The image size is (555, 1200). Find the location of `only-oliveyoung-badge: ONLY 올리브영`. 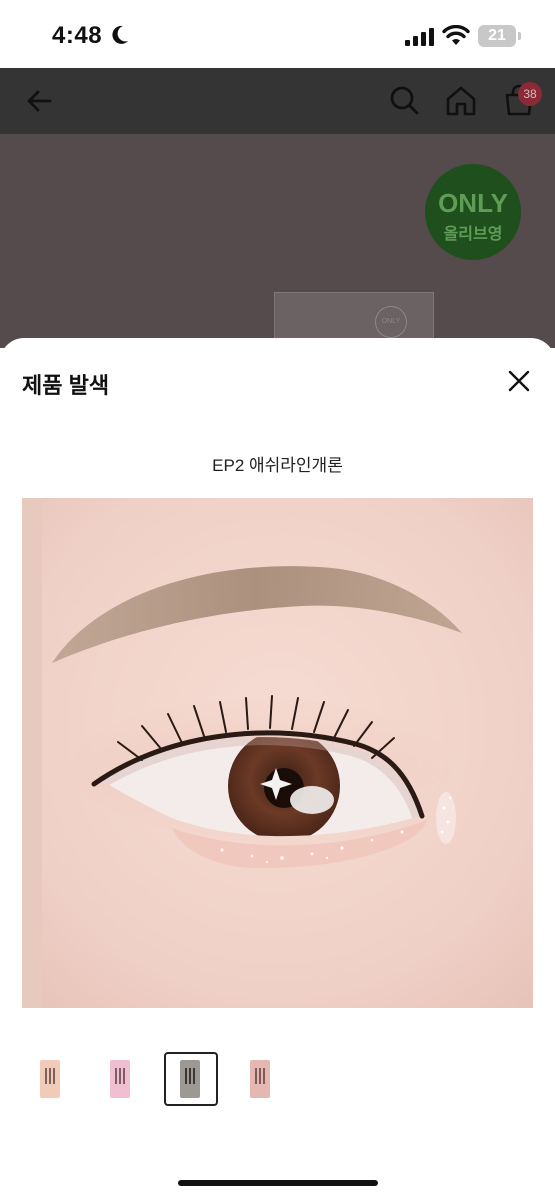

only-oliveyoung-badge: ONLY 올리브영 is located at coordinates (473, 212).